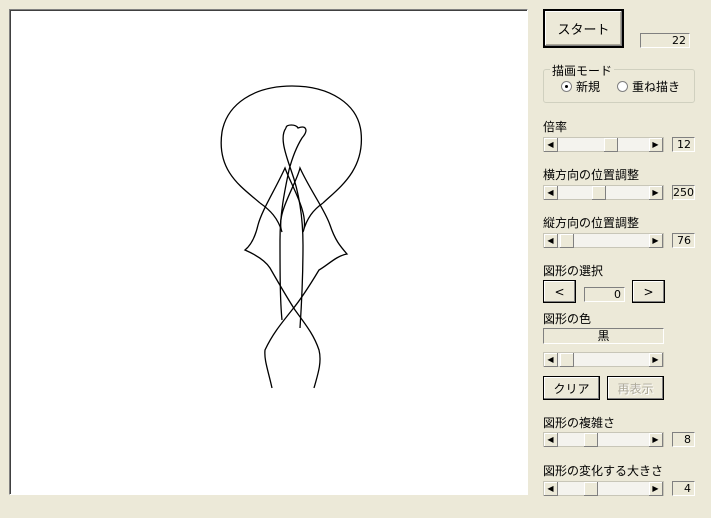  I want to click on complexity-value: 8, so click(683, 439).